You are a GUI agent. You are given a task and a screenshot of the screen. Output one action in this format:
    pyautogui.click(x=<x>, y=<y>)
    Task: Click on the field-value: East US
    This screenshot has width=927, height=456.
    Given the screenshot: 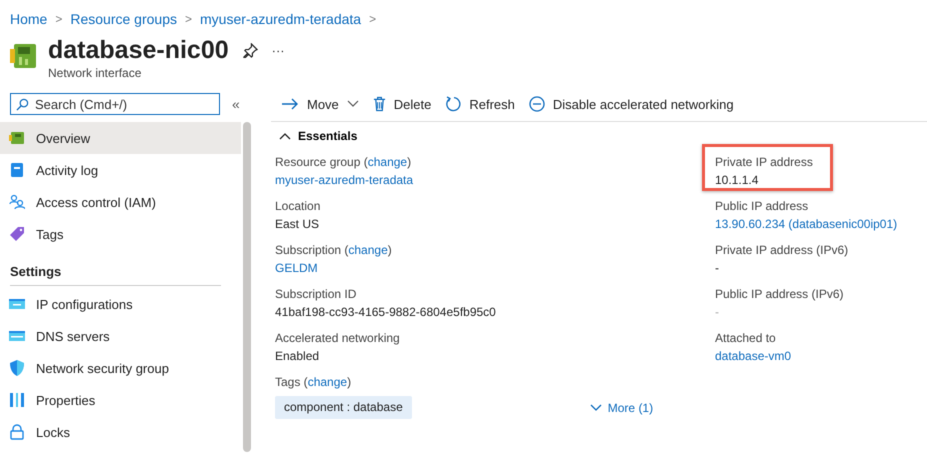 What is the action you would take?
    pyautogui.click(x=297, y=224)
    